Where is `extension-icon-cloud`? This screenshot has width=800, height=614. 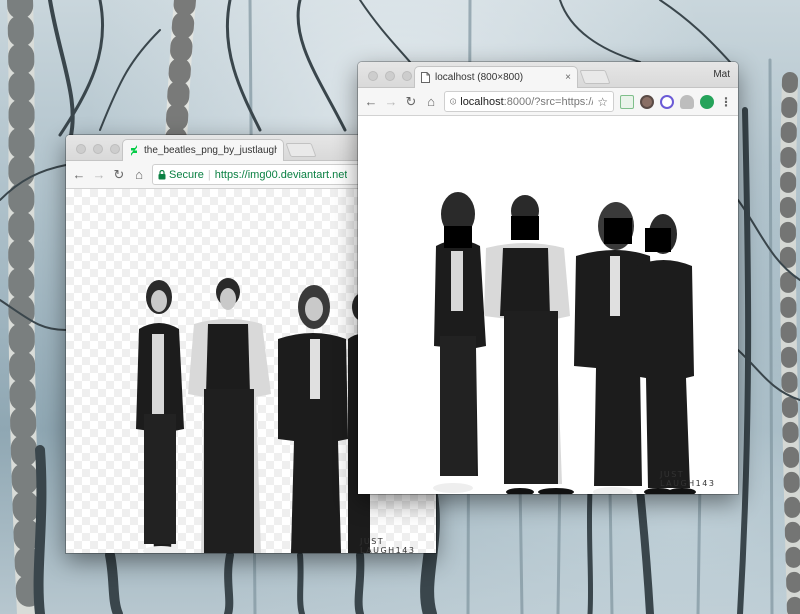 extension-icon-cloud is located at coordinates (687, 101).